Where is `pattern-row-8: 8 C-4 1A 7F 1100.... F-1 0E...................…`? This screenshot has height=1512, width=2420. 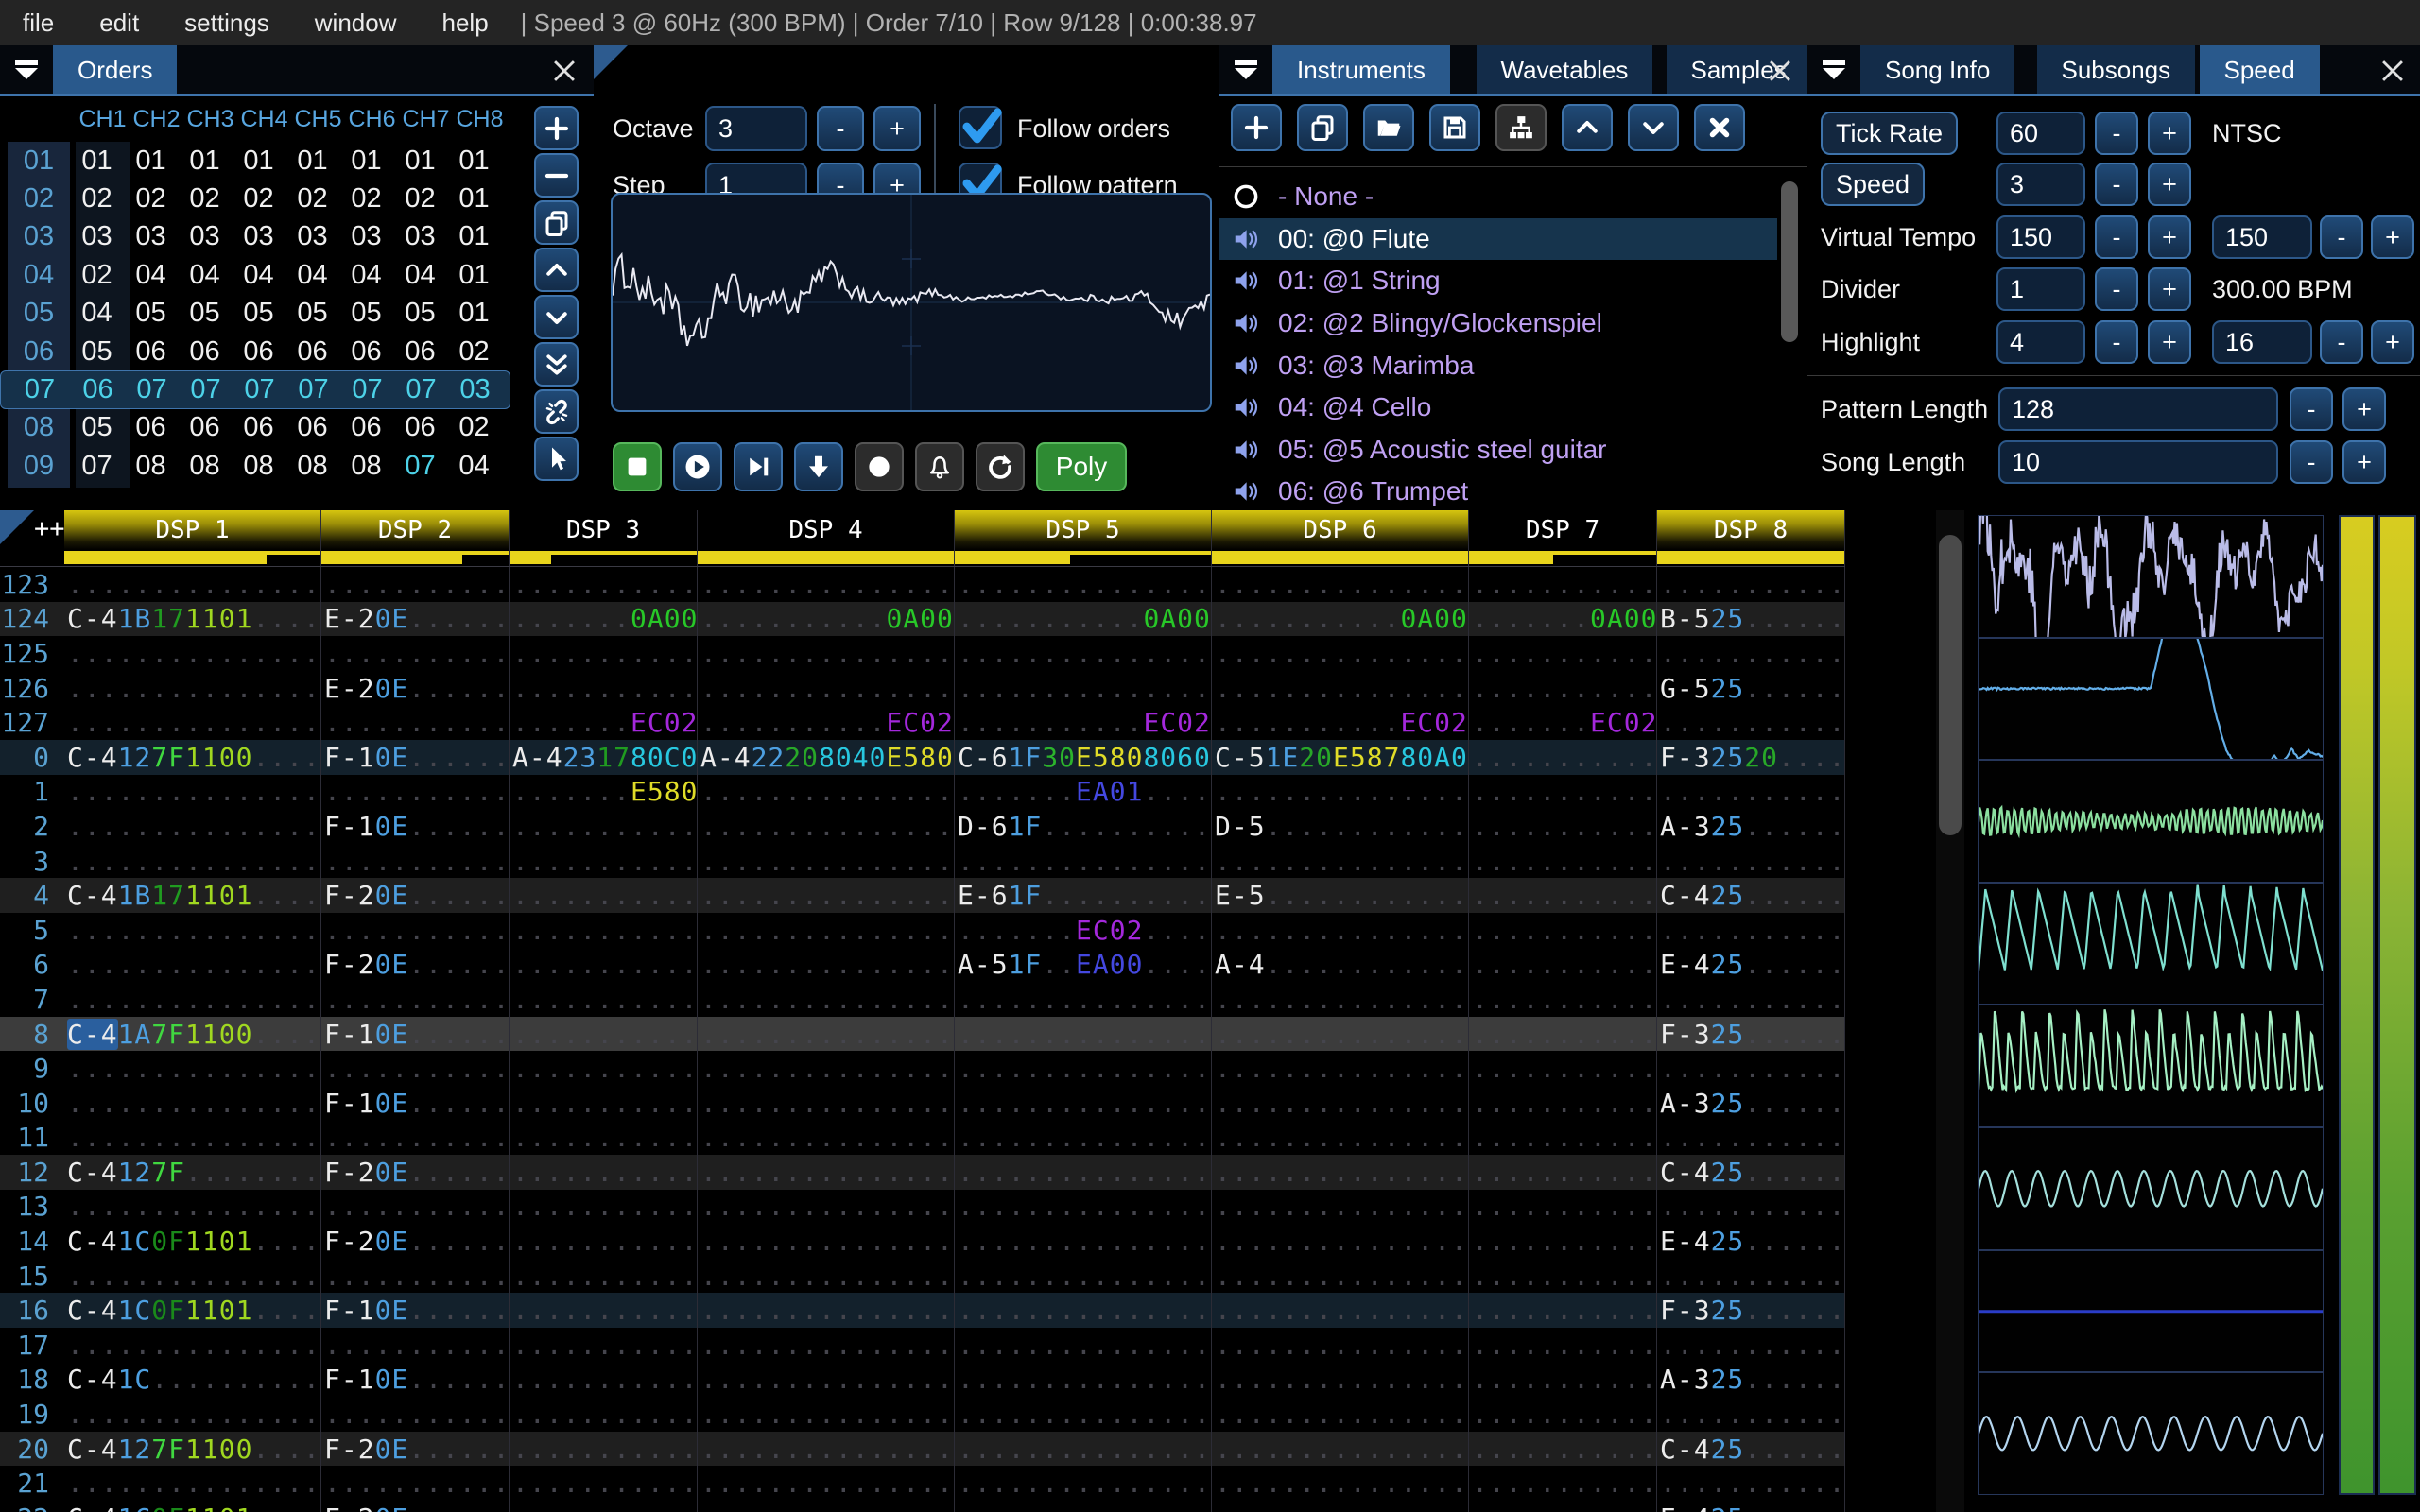 pattern-row-8: 8 C-4 1A 7F 1100.... F-1 0E...................… is located at coordinates (922, 1034).